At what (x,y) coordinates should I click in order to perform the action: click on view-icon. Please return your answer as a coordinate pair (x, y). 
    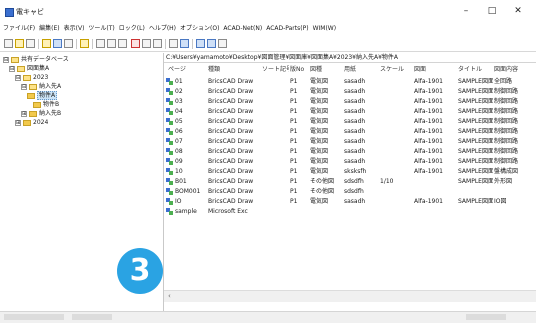
    Looking at the image, I should click on (184, 43).